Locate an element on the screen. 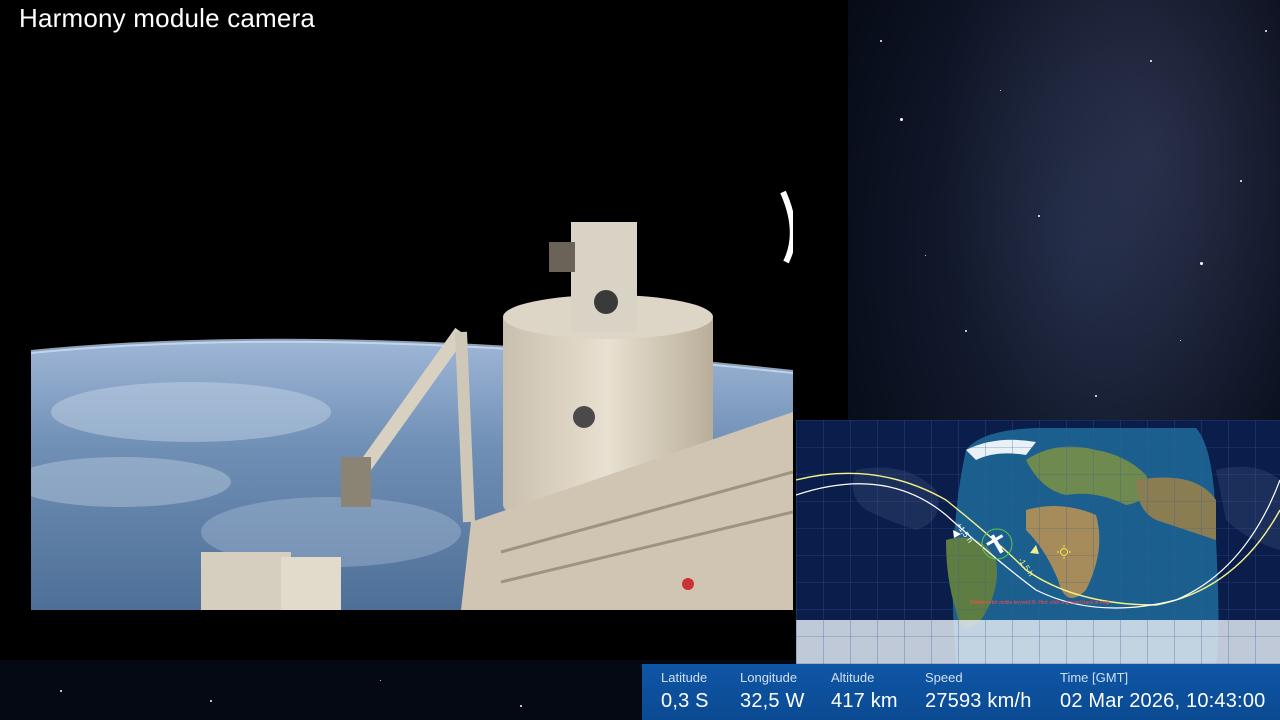 The width and height of the screenshot is (1280, 720). world-map-image: +1,5 h -1,5 h is located at coordinates (1038, 542).